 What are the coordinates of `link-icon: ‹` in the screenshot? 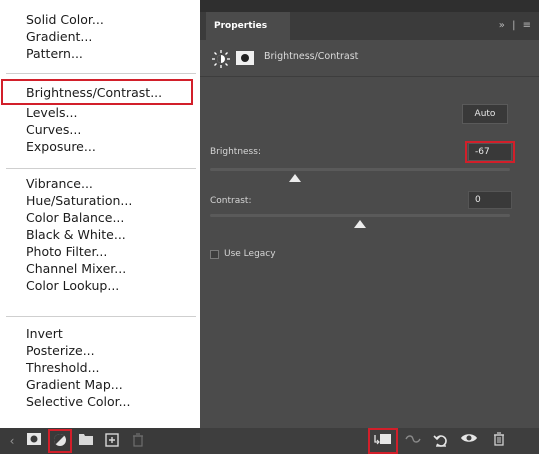 It's located at (12, 441).